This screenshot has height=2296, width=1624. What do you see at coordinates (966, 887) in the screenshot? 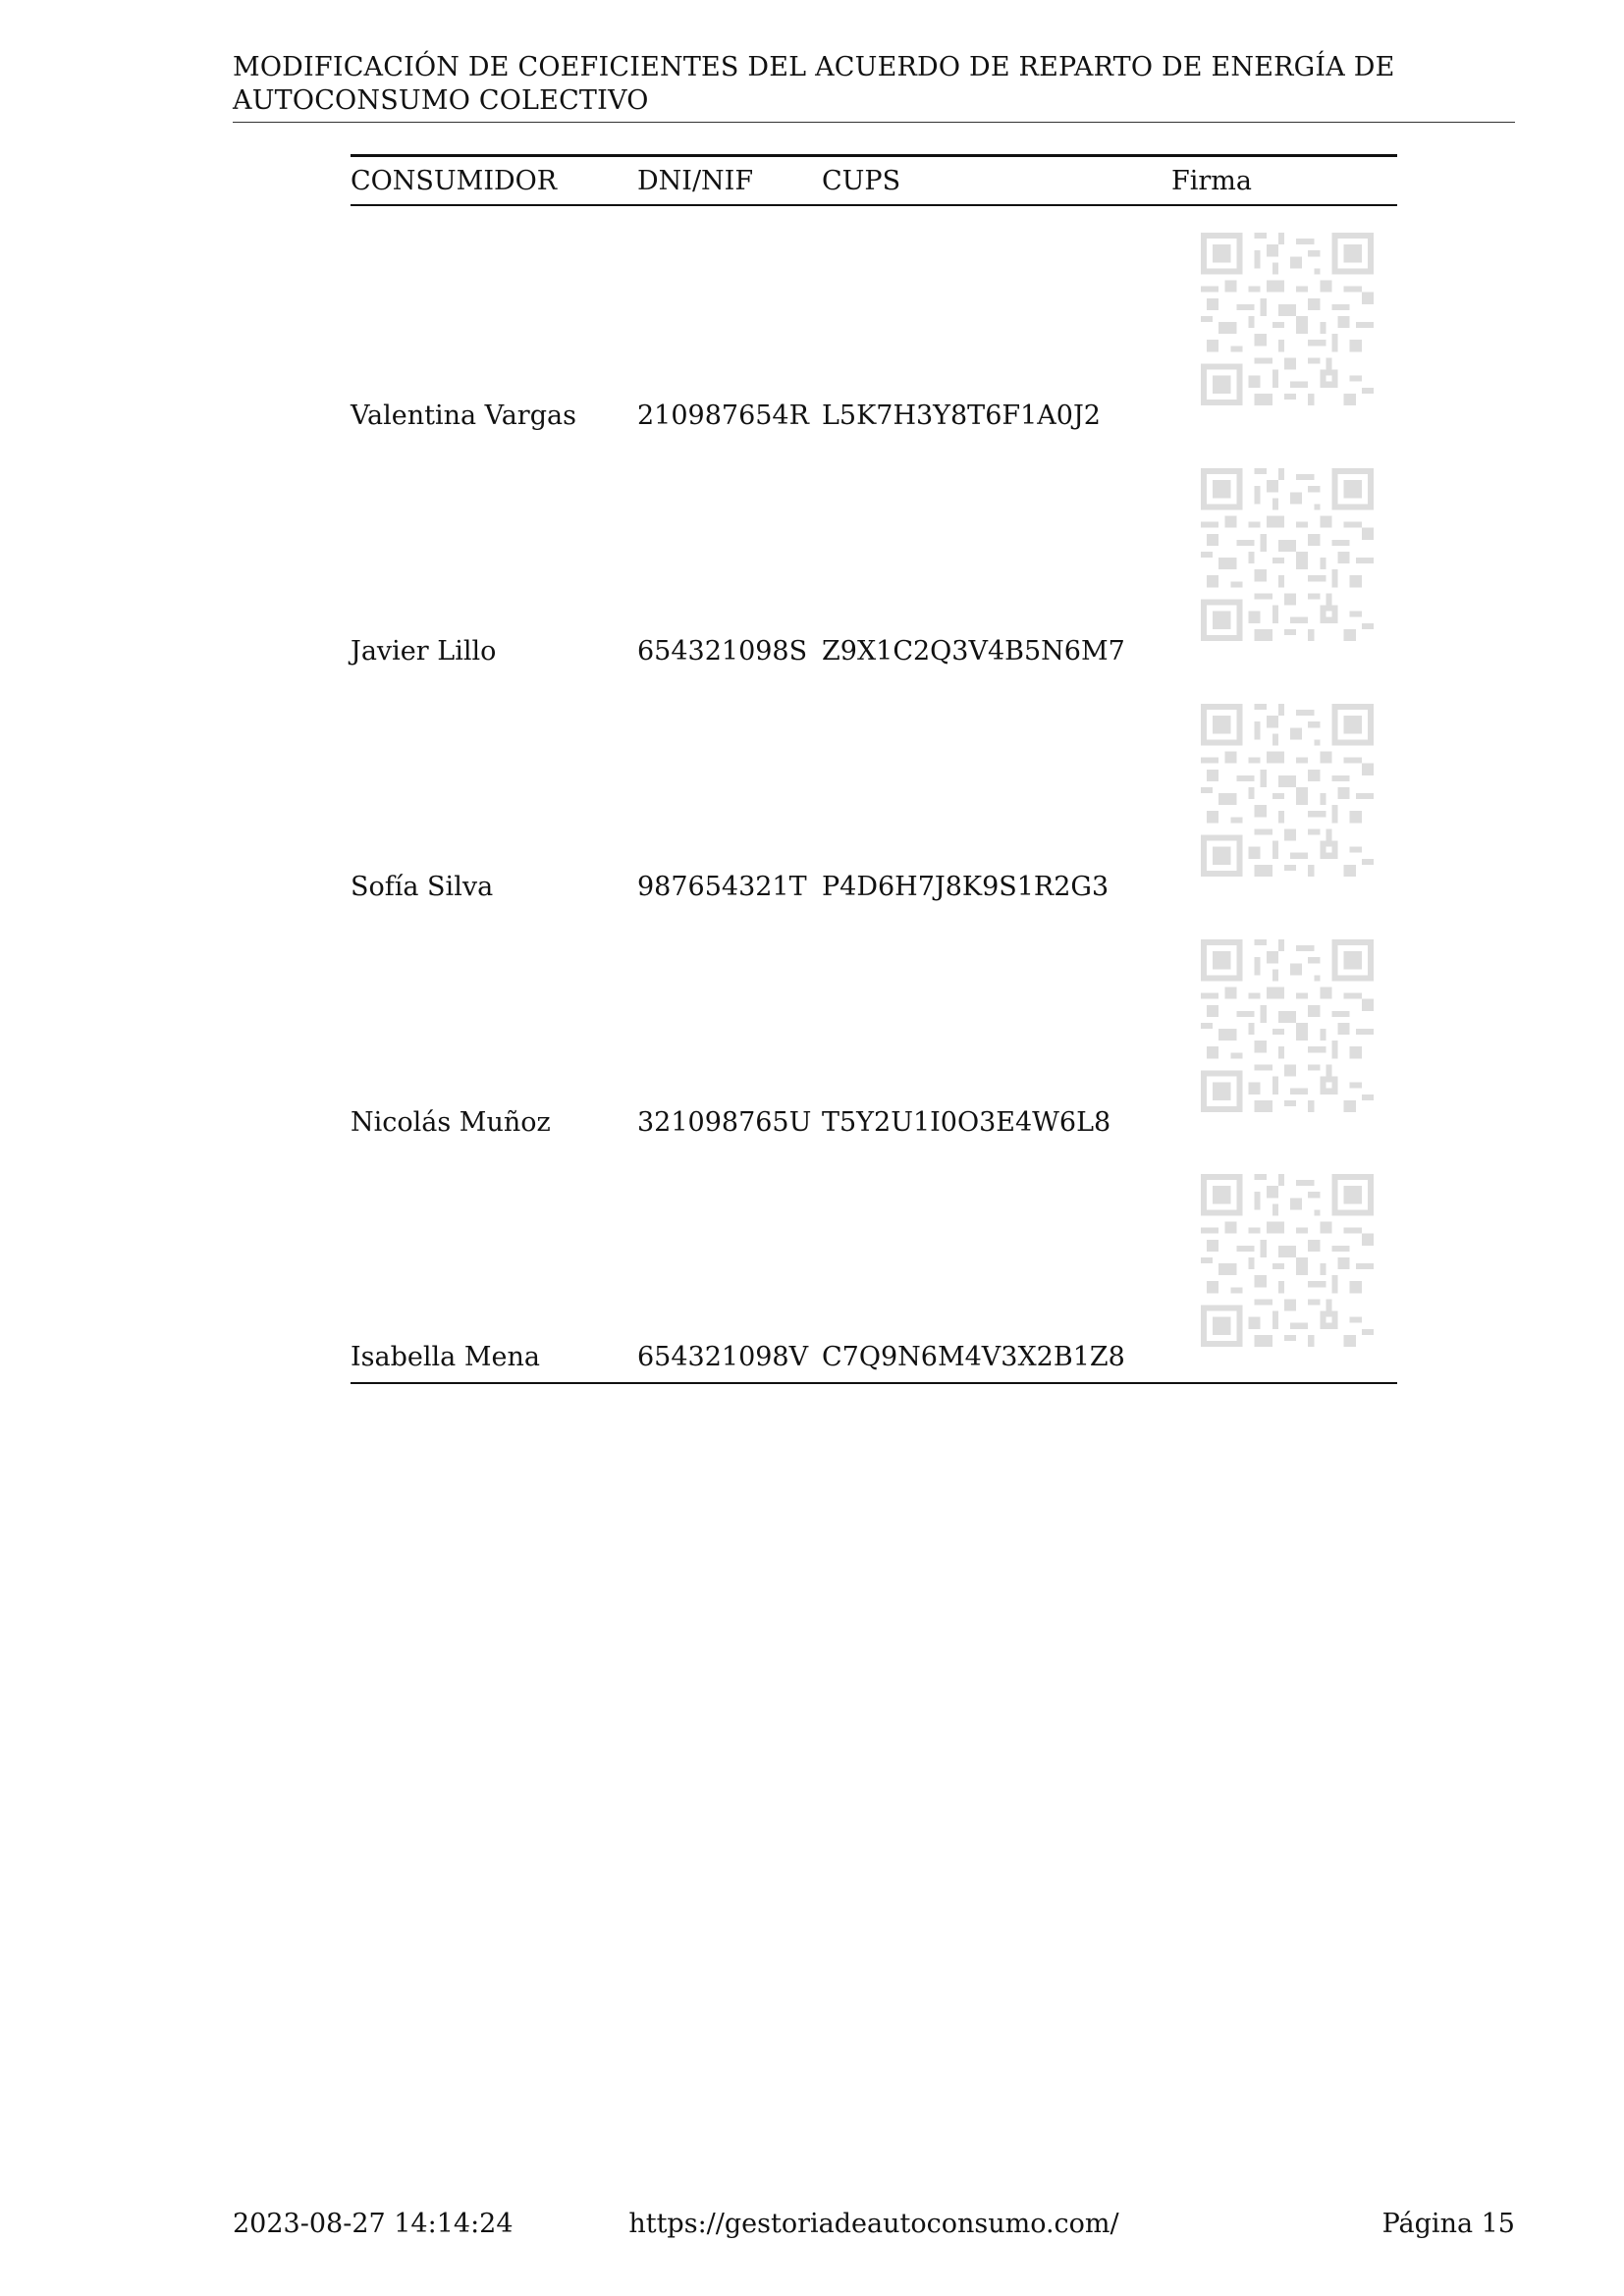
I see `consumer-cups: P4D6H7J8K9S1R2G3` at bounding box center [966, 887].